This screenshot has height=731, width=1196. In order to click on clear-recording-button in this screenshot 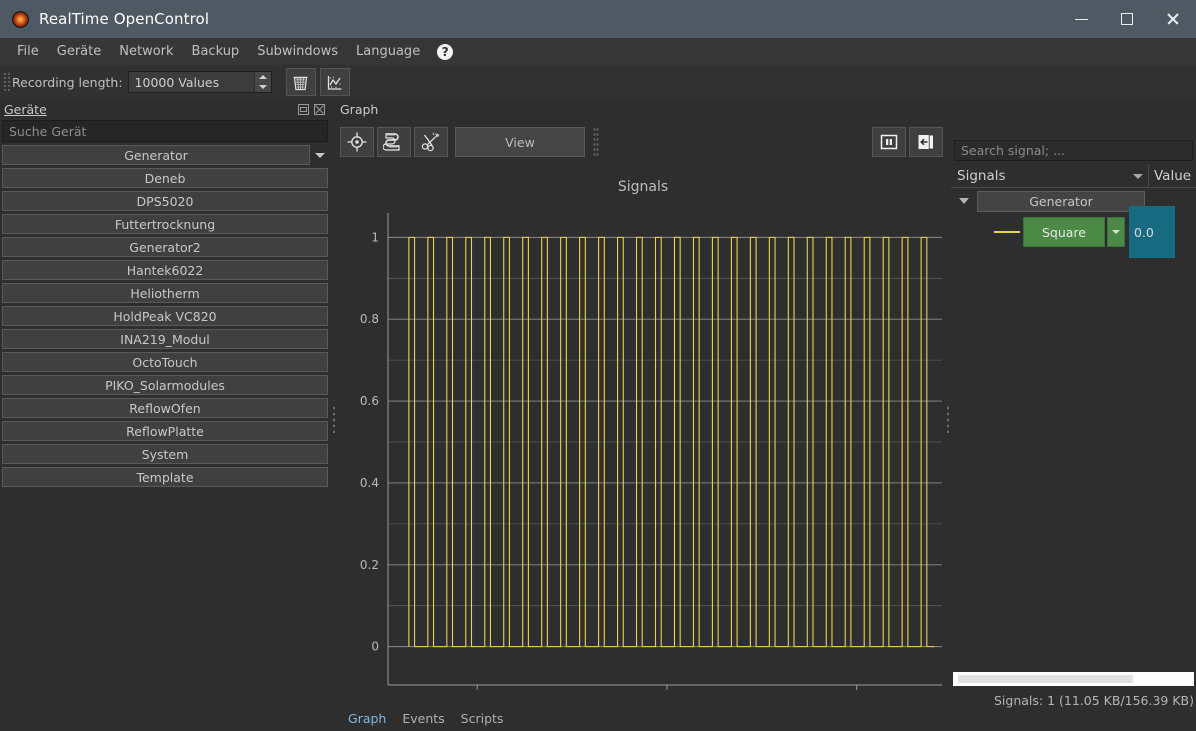, I will do `click(300, 82)`.